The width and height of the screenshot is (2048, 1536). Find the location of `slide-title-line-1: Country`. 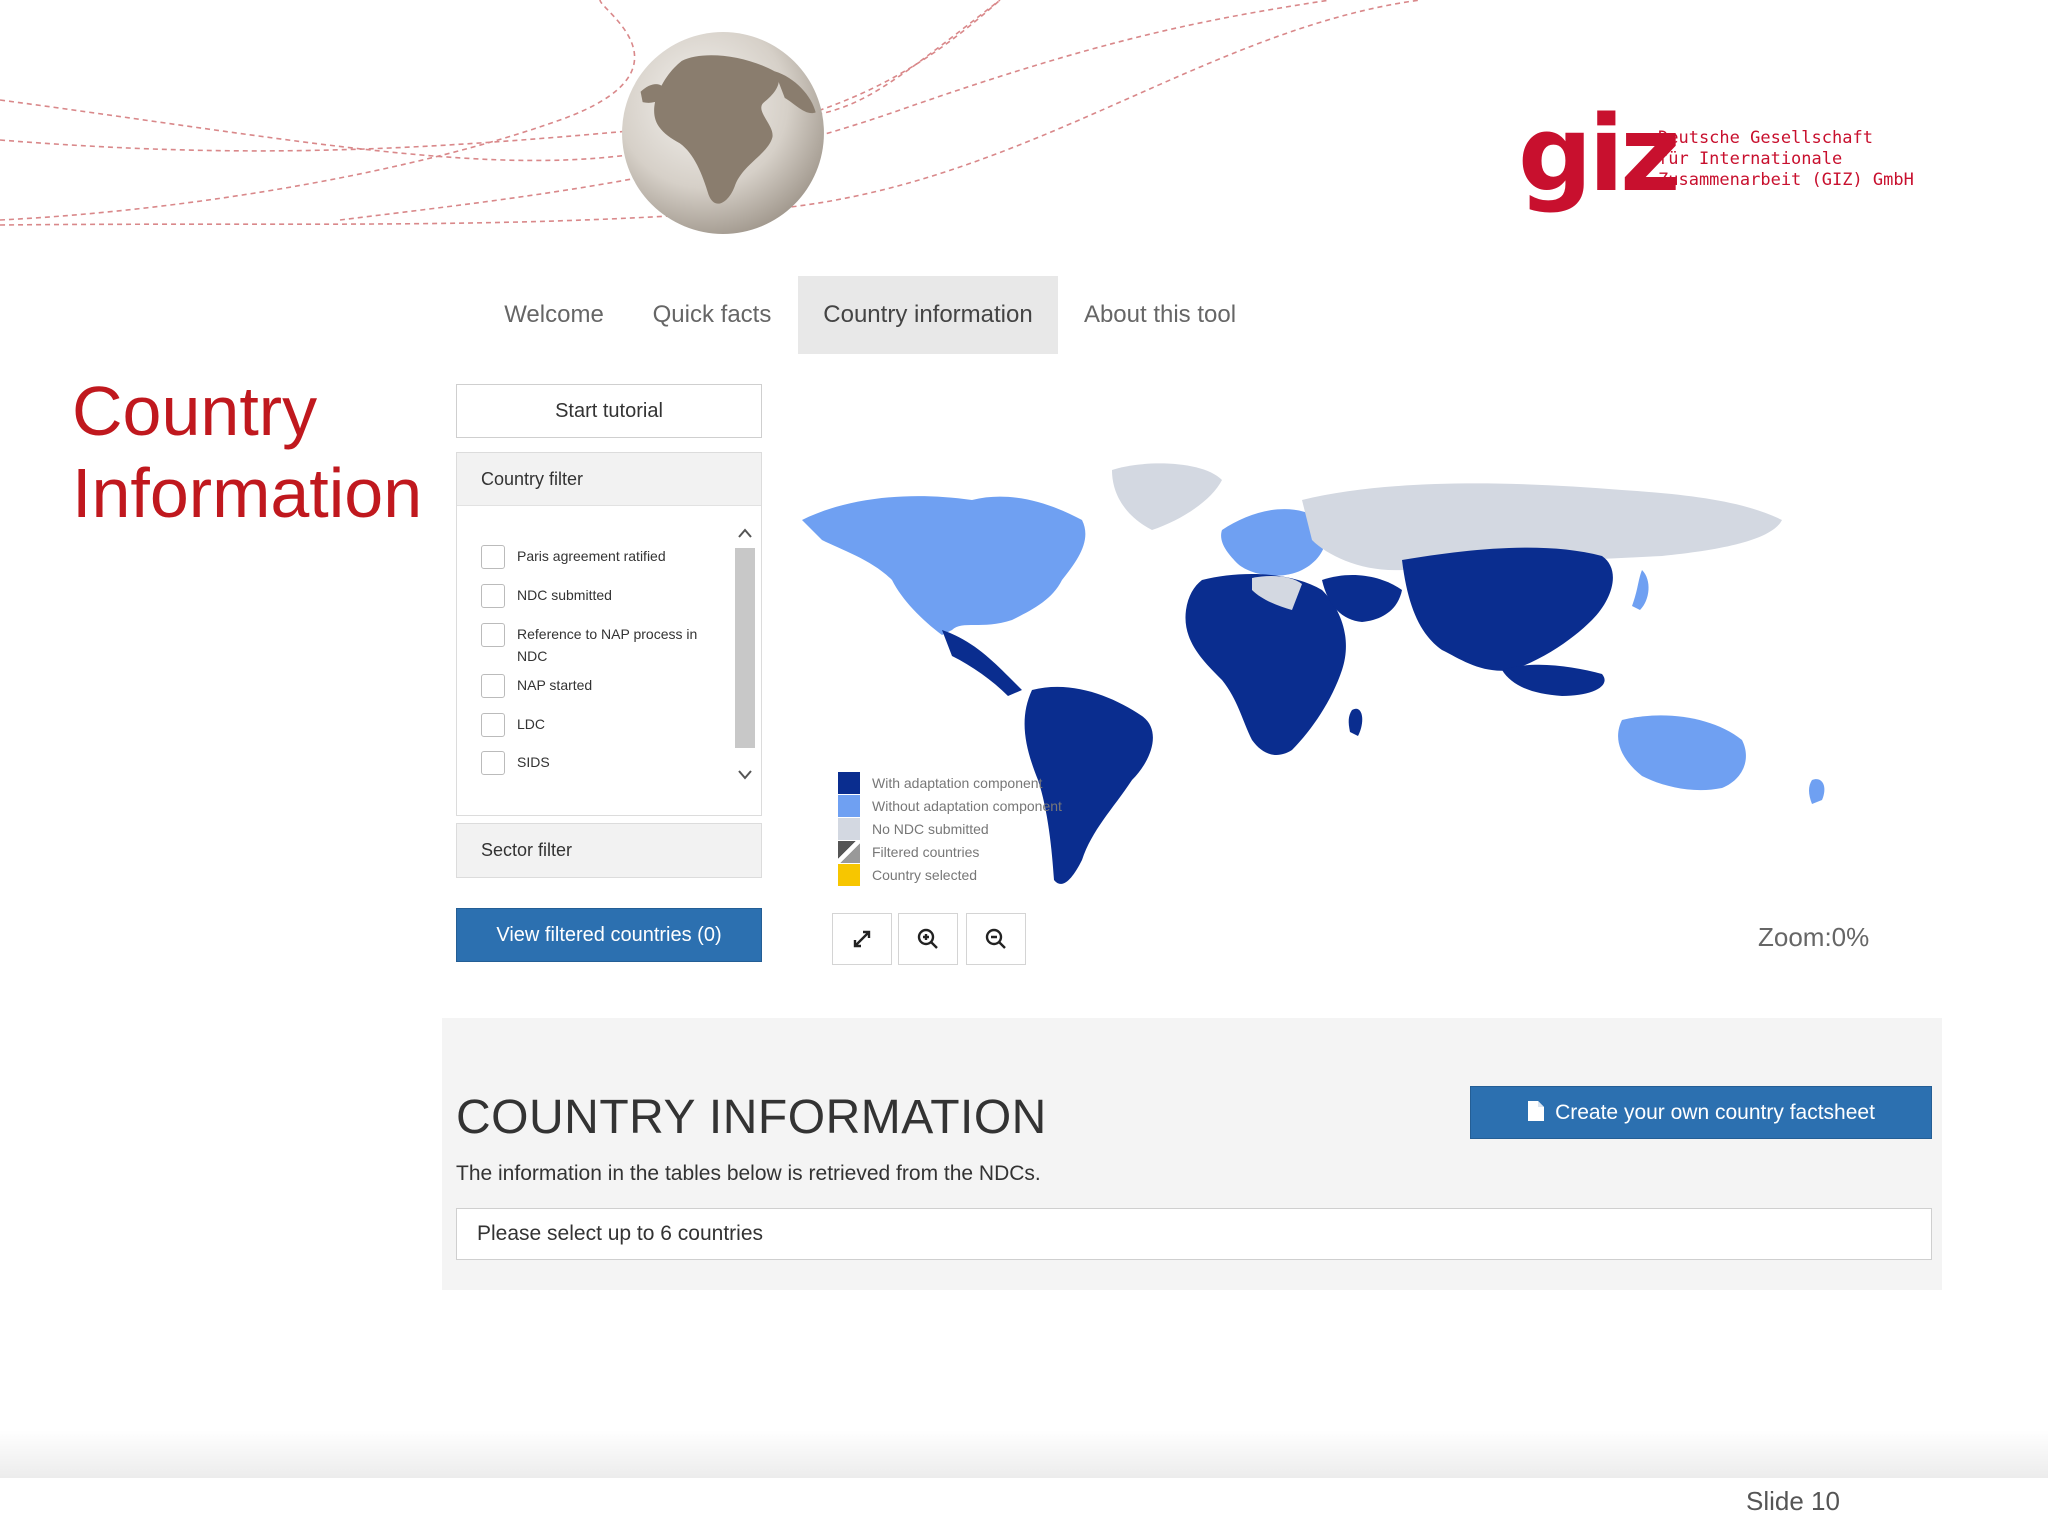

slide-title-line-1: Country is located at coordinates (195, 411).